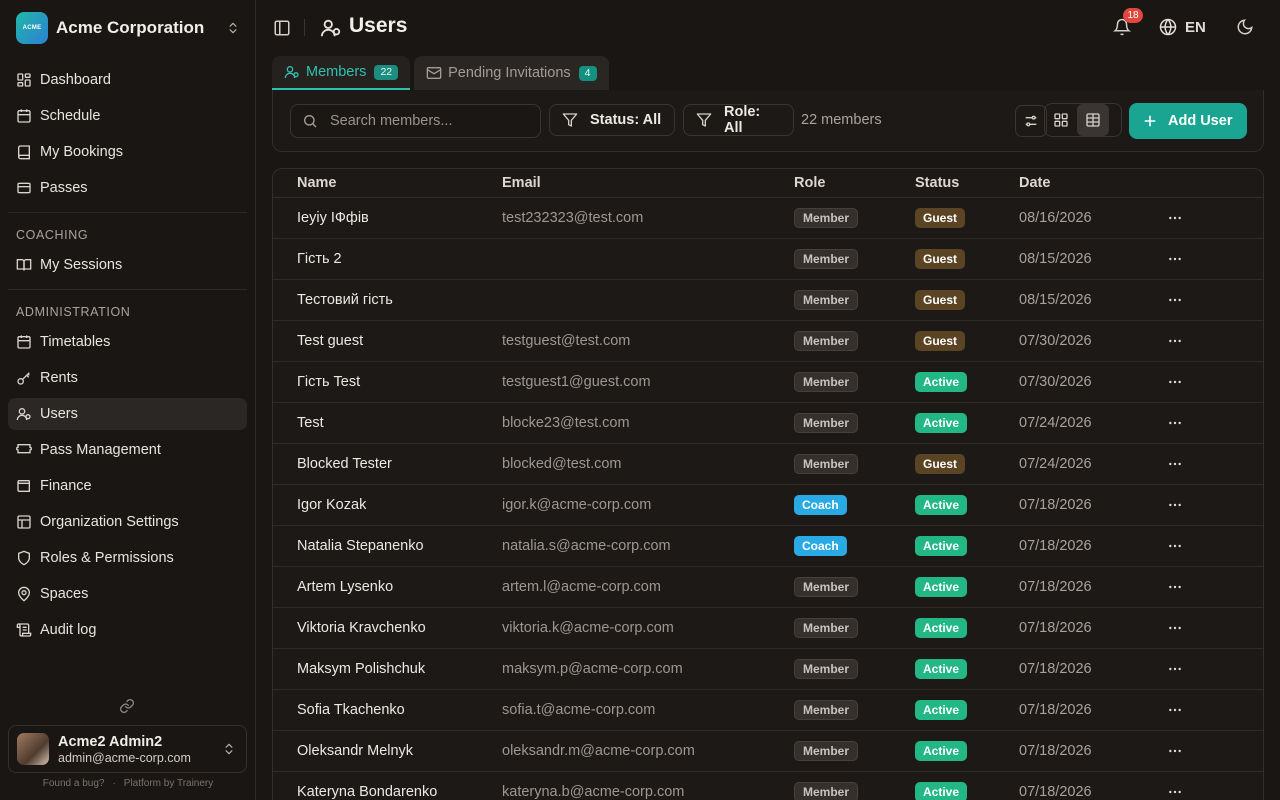  I want to click on tab-label: Pending Invitations, so click(509, 73).